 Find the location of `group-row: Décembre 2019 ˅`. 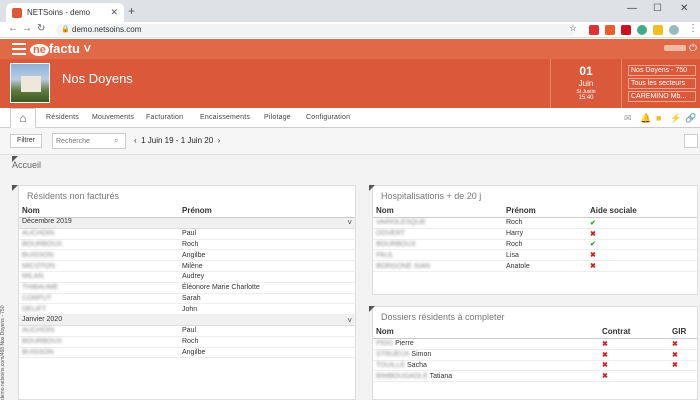

group-row: Décembre 2019 ˅ is located at coordinates (187, 223).